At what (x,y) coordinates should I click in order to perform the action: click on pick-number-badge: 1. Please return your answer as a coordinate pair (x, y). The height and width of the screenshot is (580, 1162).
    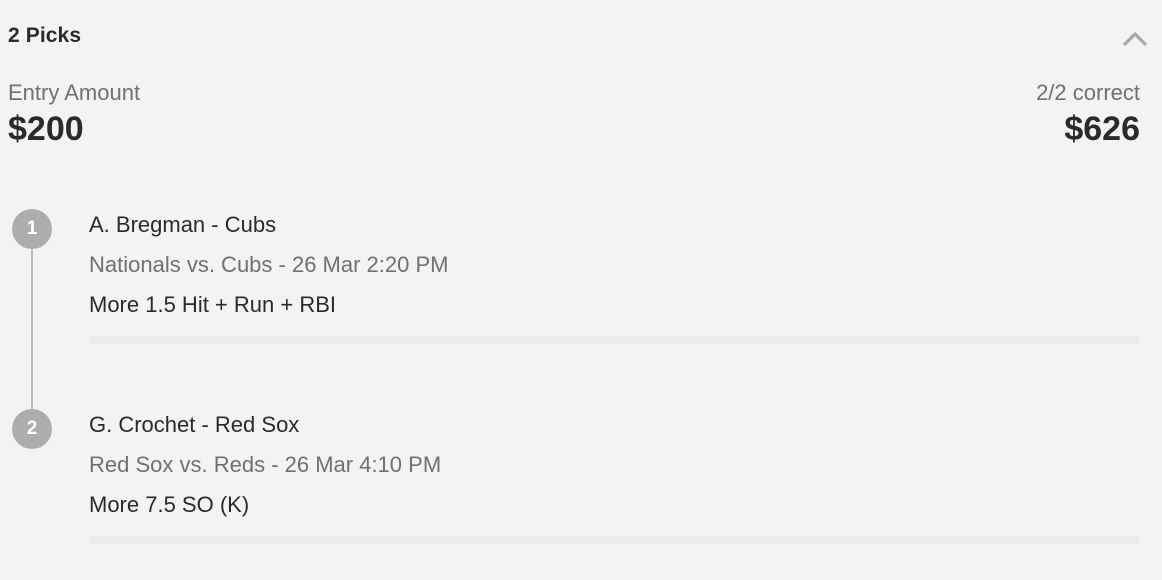
    Looking at the image, I should click on (32, 229).